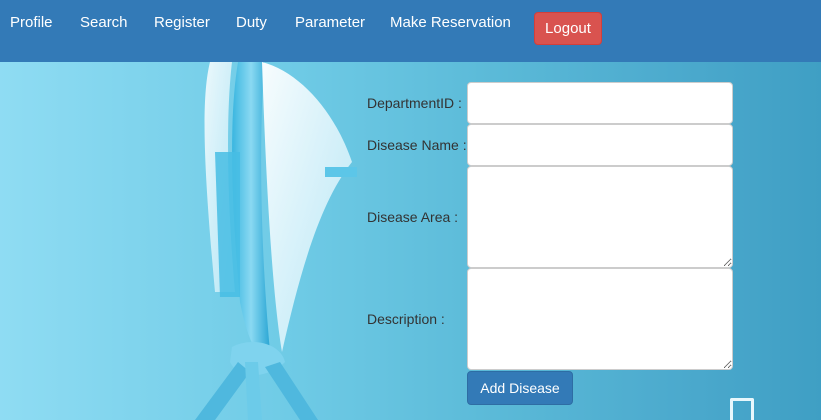 The width and height of the screenshot is (821, 420). What do you see at coordinates (414, 103) in the screenshot?
I see `department-id-label: DepartmentID :` at bounding box center [414, 103].